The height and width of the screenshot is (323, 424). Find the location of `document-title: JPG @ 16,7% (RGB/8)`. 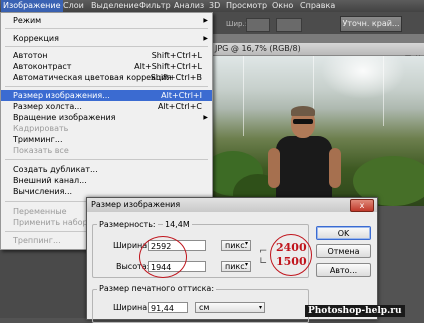

document-title: JPG @ 16,7% (RGB/8) is located at coordinates (258, 48).